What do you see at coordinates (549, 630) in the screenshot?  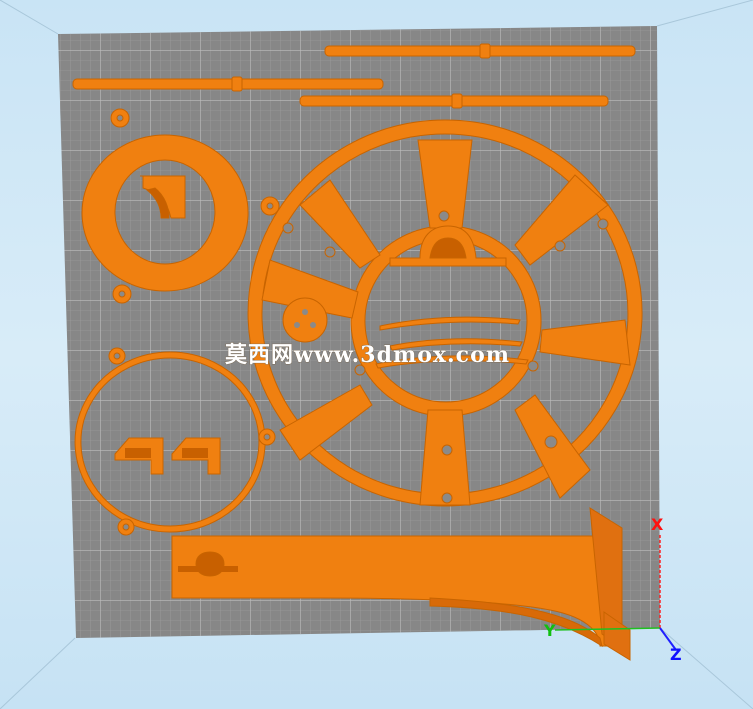 I see `y-axis-label: Y` at bounding box center [549, 630].